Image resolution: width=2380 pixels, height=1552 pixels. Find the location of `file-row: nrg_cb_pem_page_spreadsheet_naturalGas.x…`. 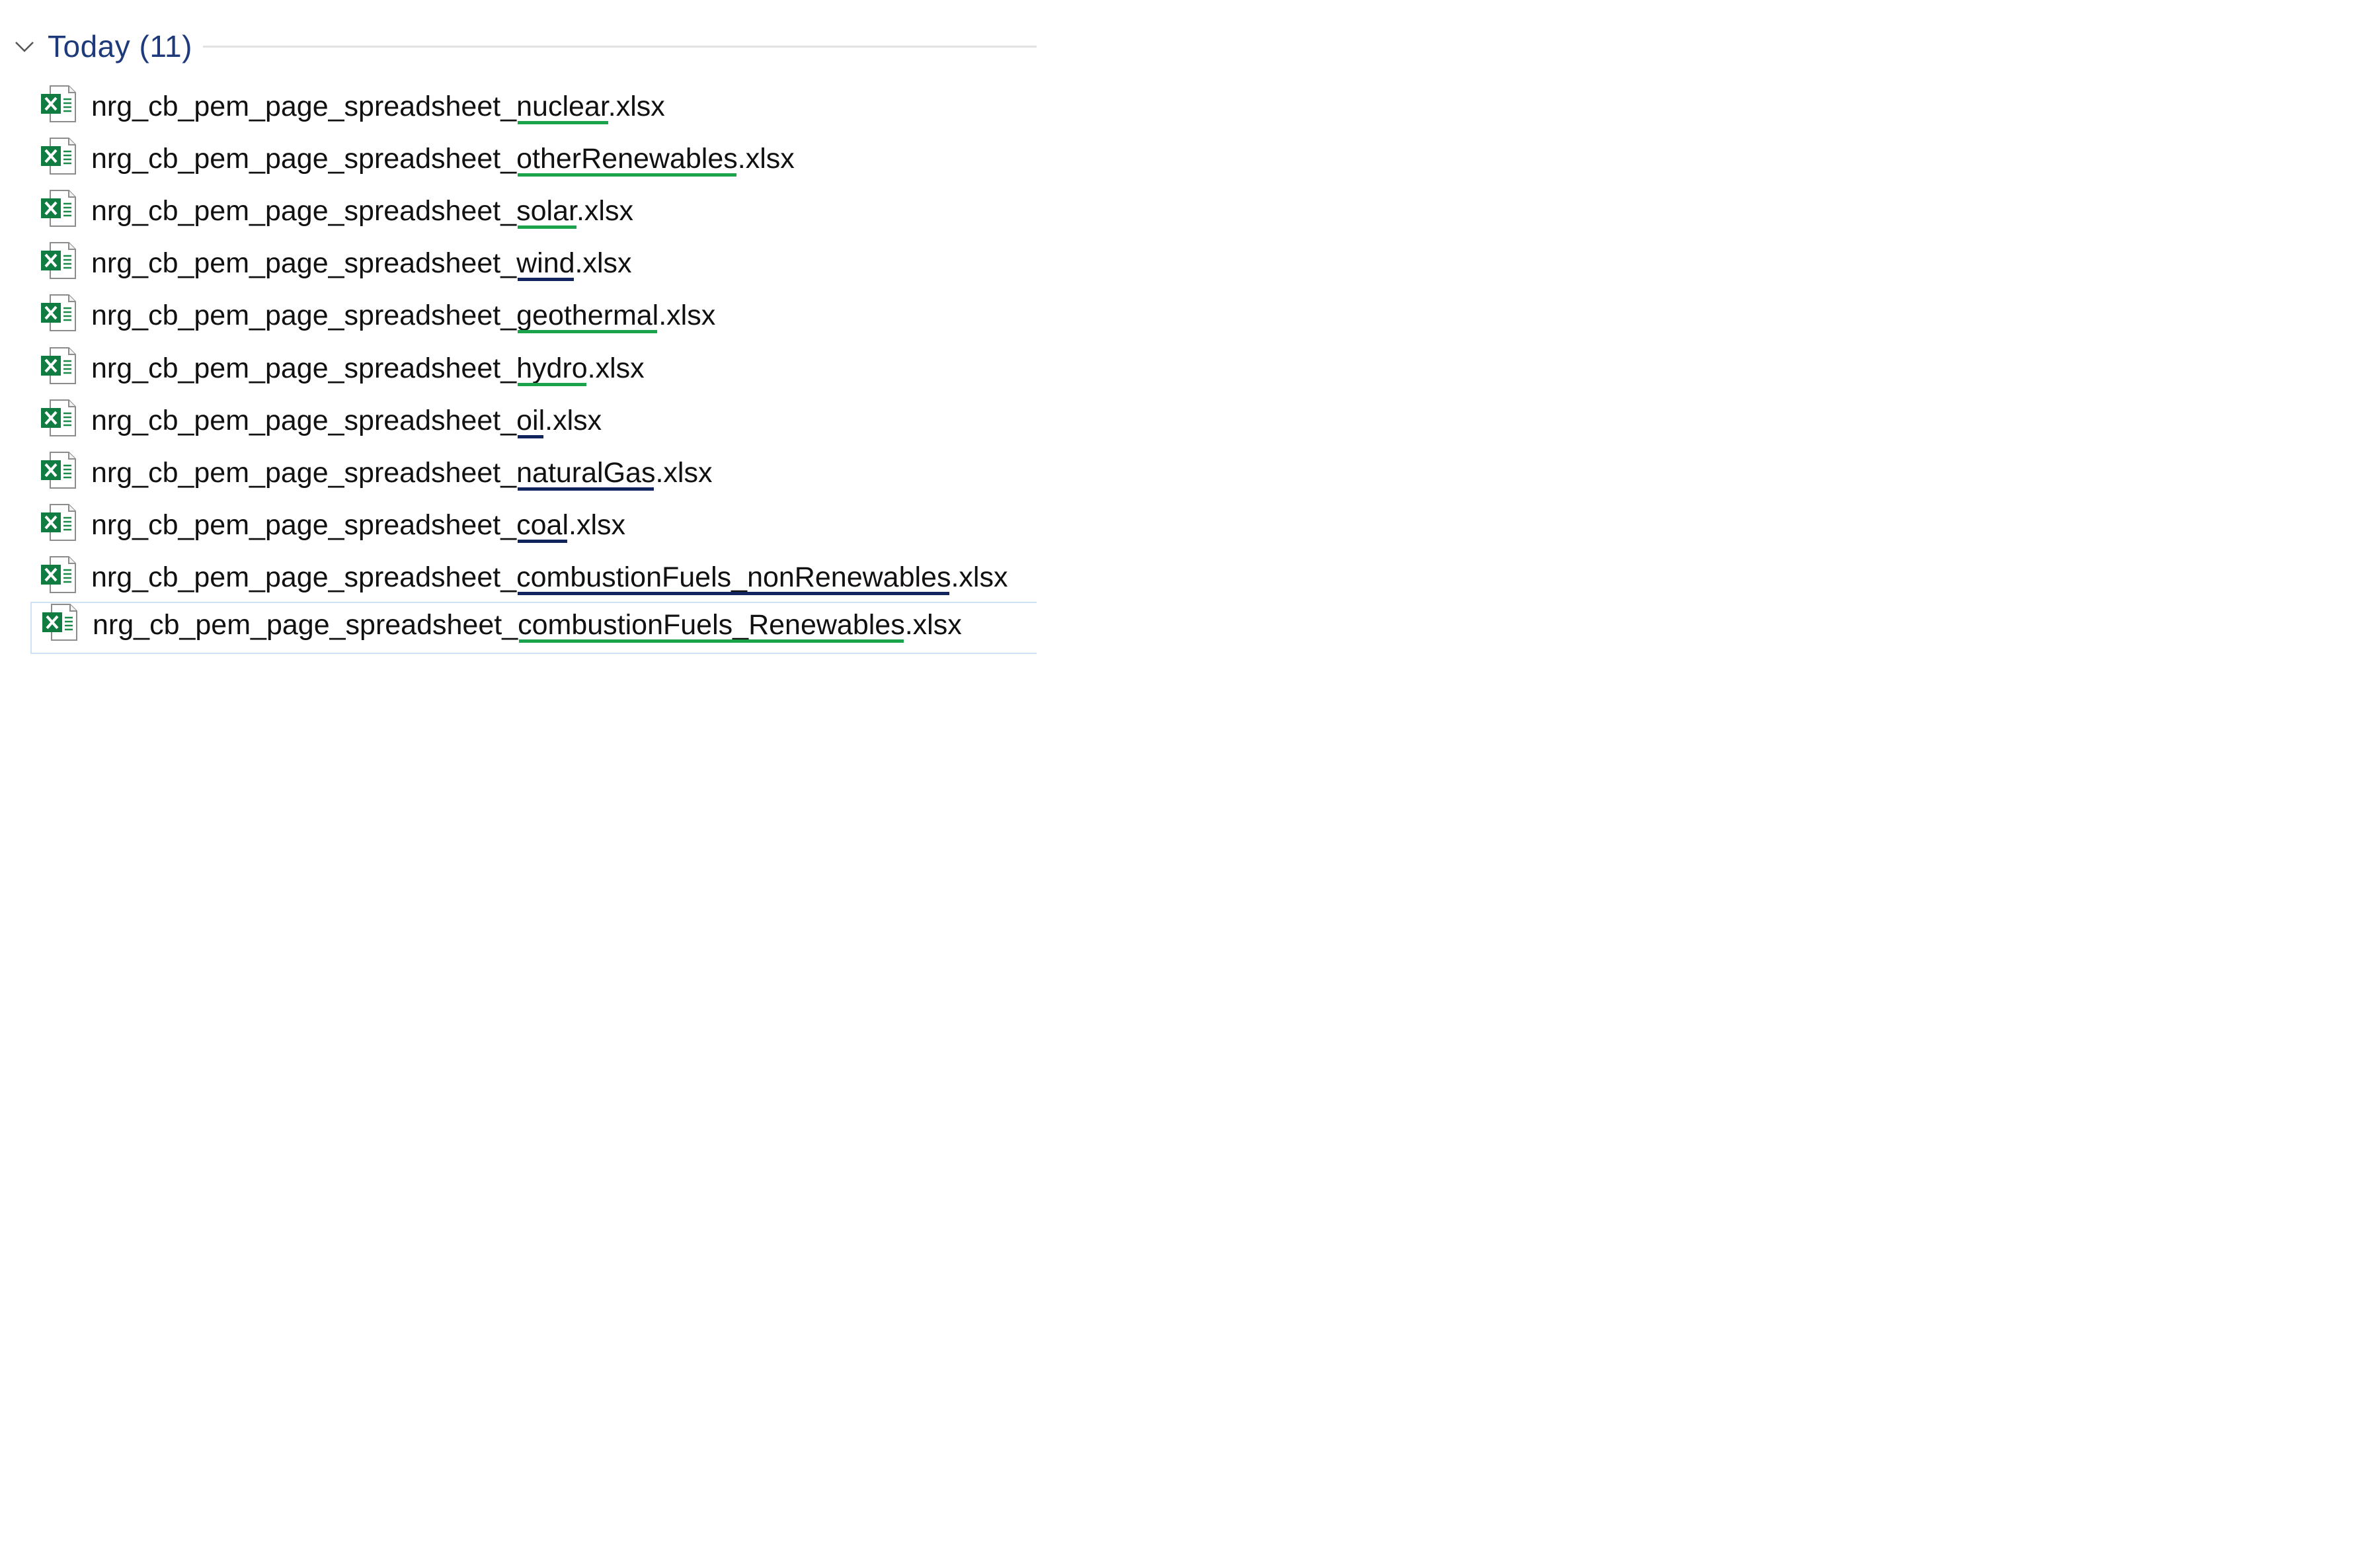

file-row: nrg_cb_pem_page_spreadsheet_naturalGas.x… is located at coordinates (518, 476).